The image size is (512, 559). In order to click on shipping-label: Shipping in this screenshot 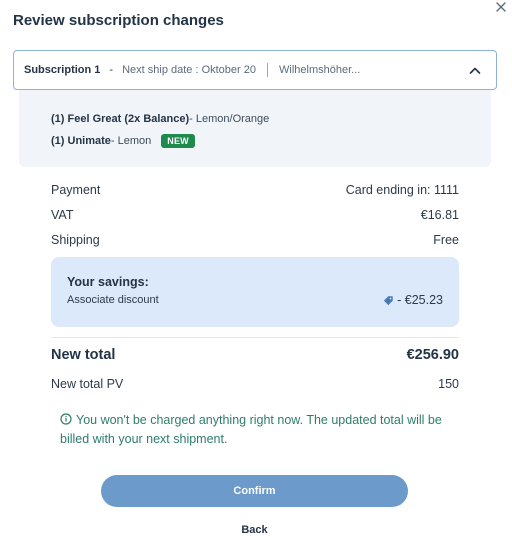, I will do `click(75, 239)`.